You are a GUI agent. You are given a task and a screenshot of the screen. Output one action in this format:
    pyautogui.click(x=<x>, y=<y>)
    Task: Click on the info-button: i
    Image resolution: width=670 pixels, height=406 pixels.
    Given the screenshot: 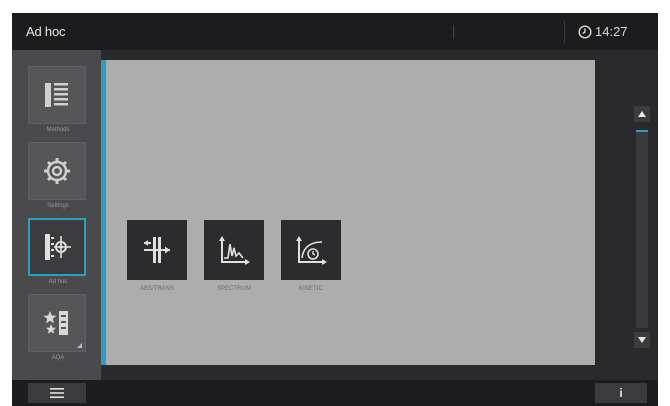 What is the action you would take?
    pyautogui.click(x=621, y=393)
    